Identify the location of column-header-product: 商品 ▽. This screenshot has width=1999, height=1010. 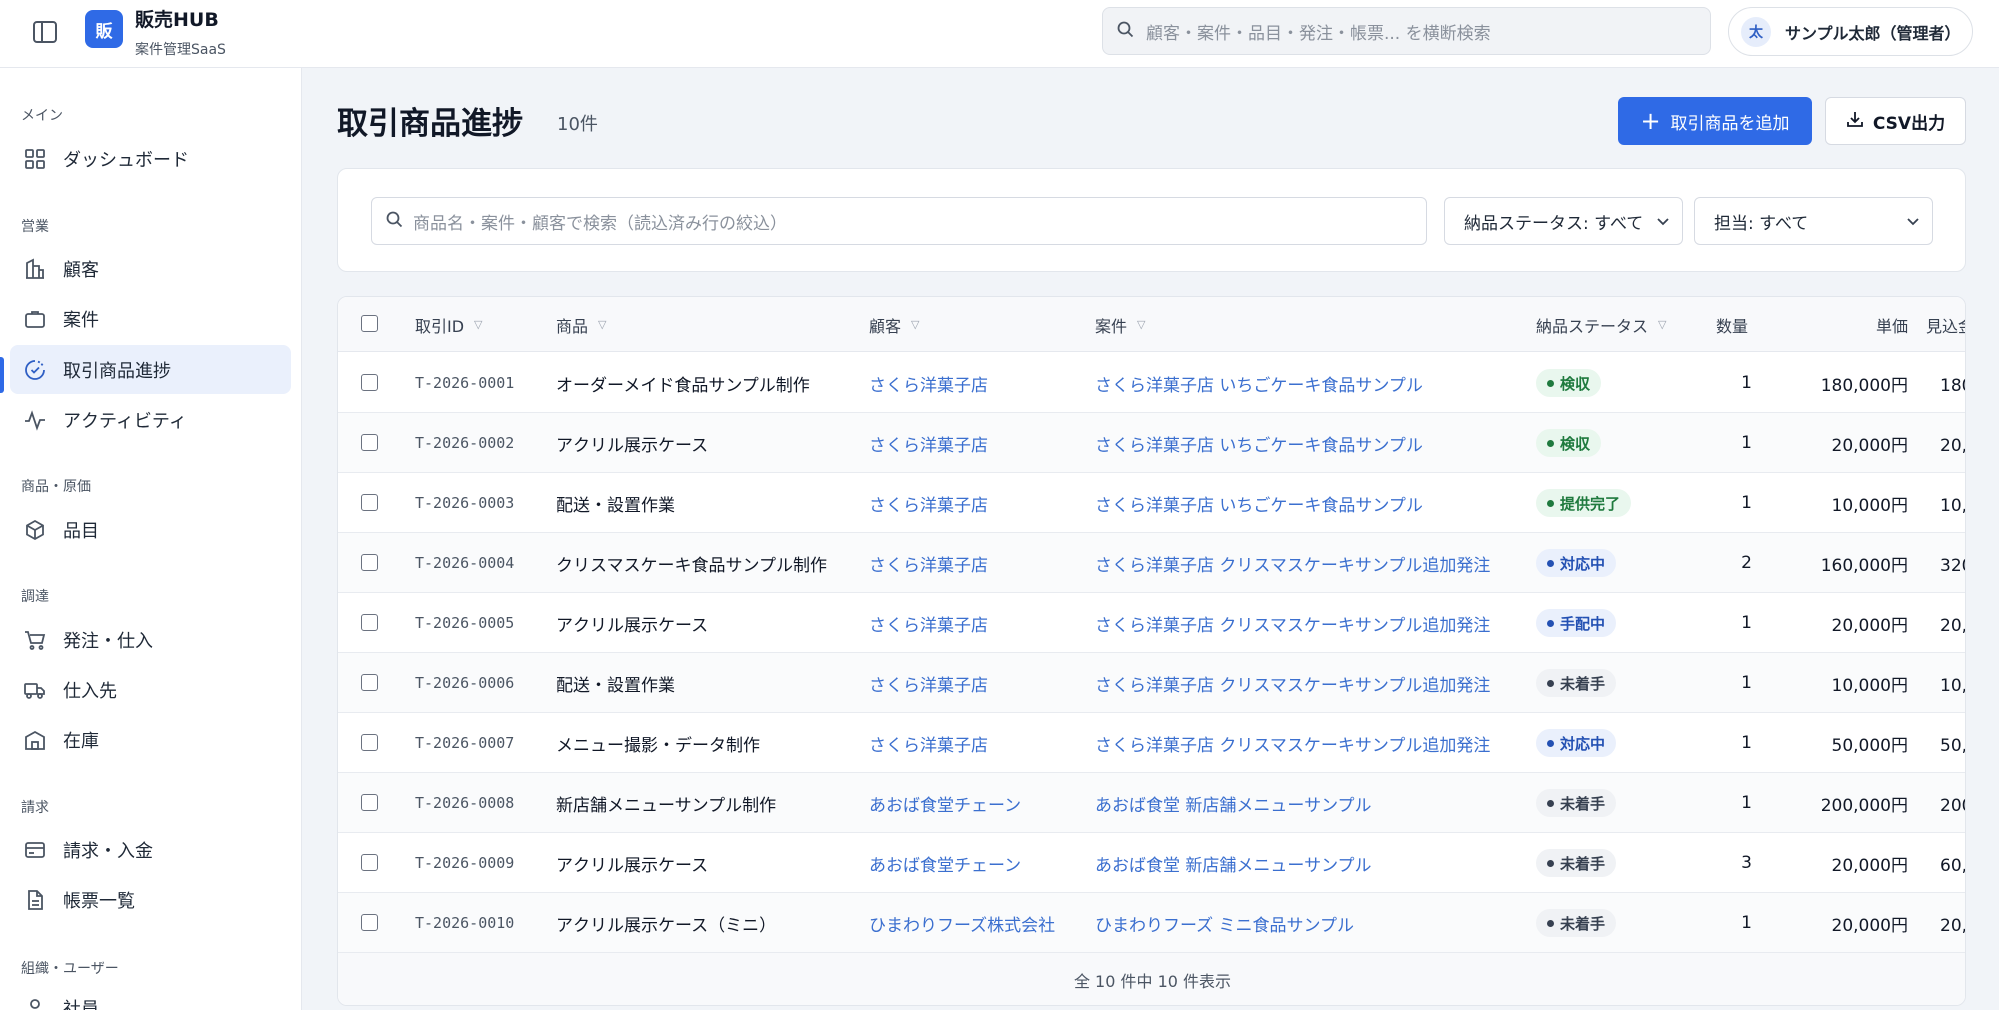
(581, 324).